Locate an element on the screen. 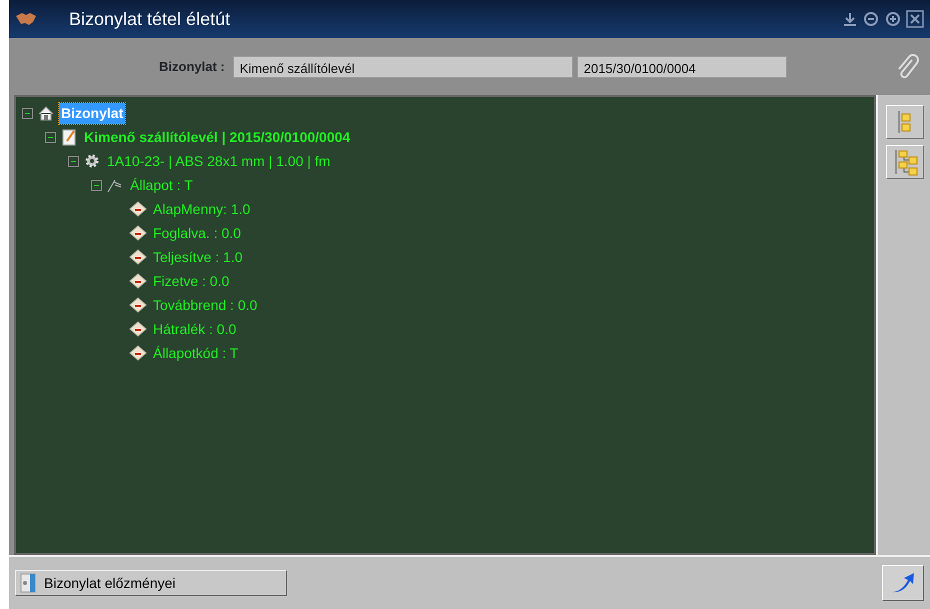 This screenshot has width=930, height=609. collapse-all-button is located at coordinates (905, 162).